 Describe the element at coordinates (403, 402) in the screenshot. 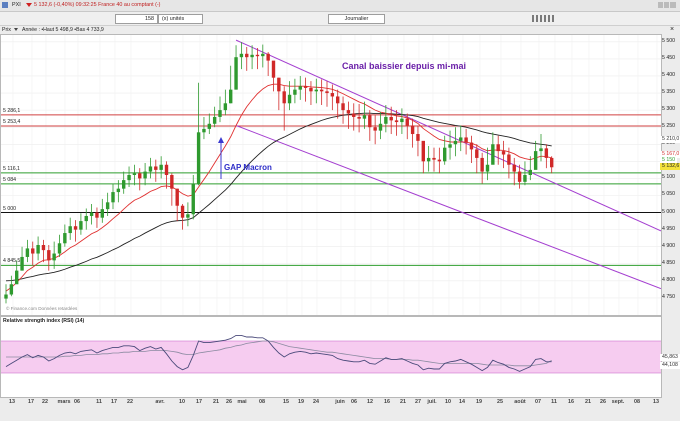

I see `x-tick-label: 21` at that location.